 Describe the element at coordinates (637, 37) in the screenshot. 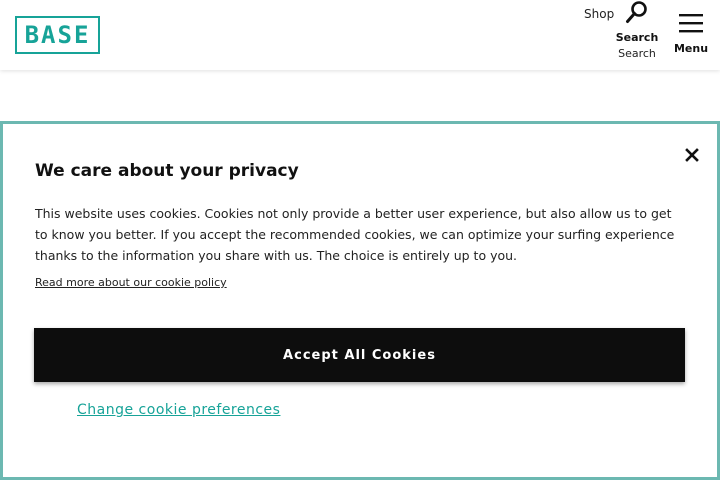

I see `search-label: Search` at that location.